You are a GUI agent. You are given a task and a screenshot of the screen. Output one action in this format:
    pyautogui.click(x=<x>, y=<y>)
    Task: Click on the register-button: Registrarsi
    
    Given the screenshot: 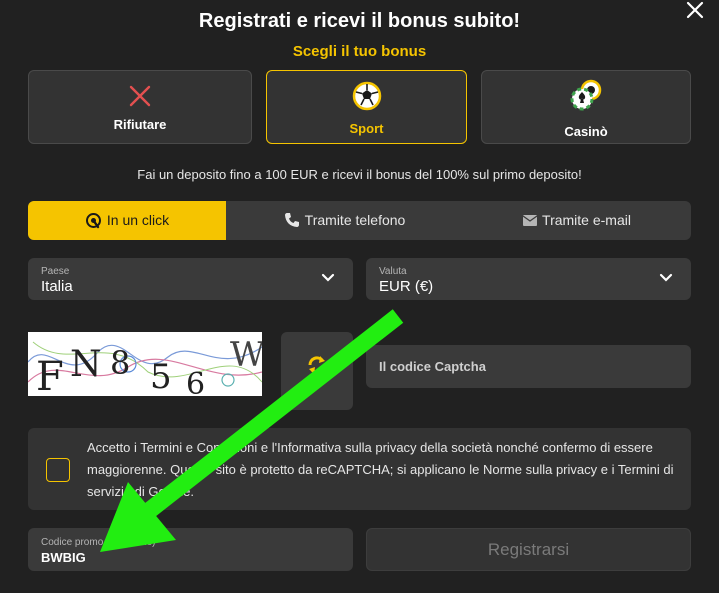 What is the action you would take?
    pyautogui.click(x=528, y=549)
    